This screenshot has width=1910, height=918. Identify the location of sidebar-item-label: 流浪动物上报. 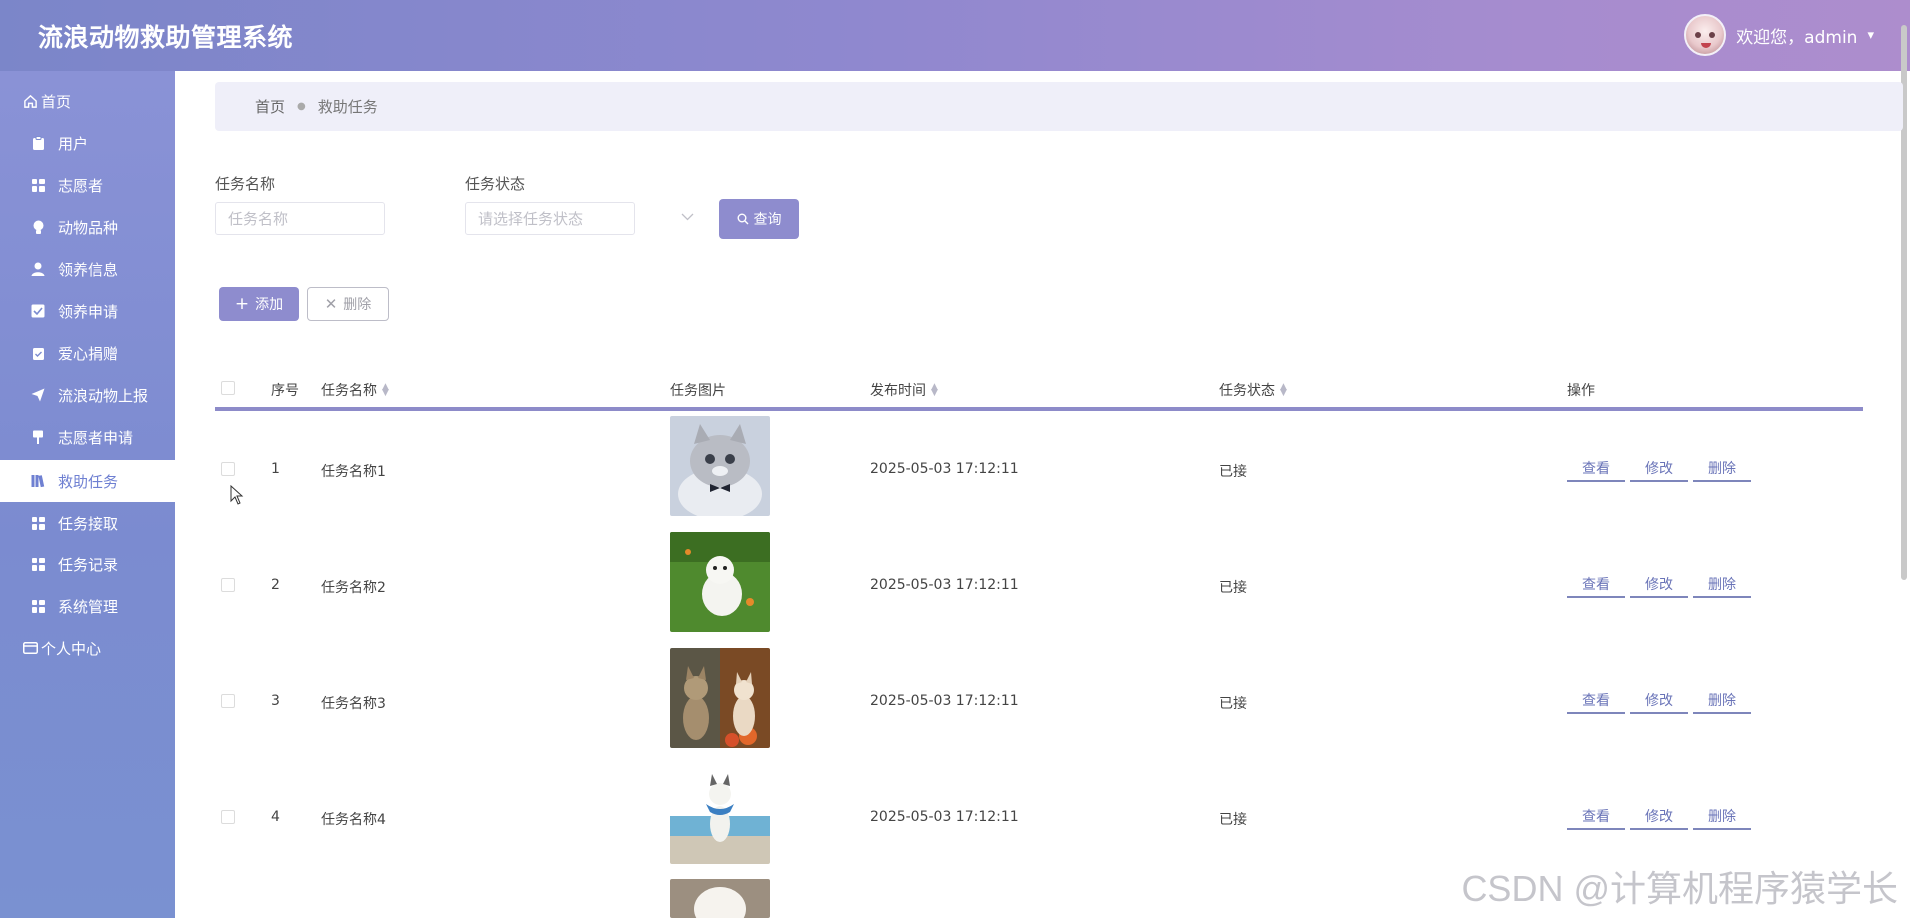
(103, 395).